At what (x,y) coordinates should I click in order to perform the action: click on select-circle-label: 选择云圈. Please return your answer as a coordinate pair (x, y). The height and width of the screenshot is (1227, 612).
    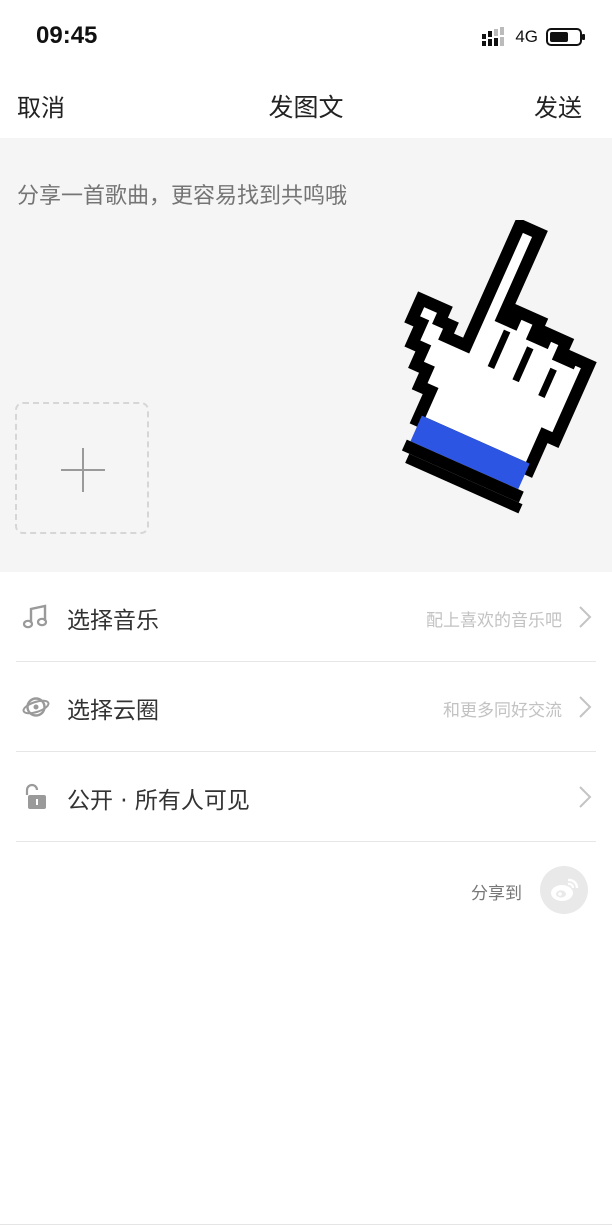
    Looking at the image, I should click on (113, 711).